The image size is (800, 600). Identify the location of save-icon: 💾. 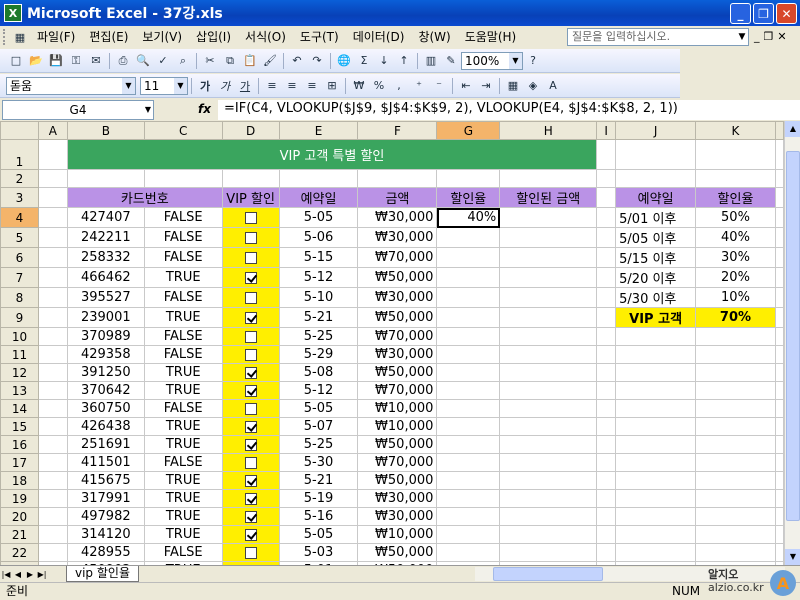
(56, 61).